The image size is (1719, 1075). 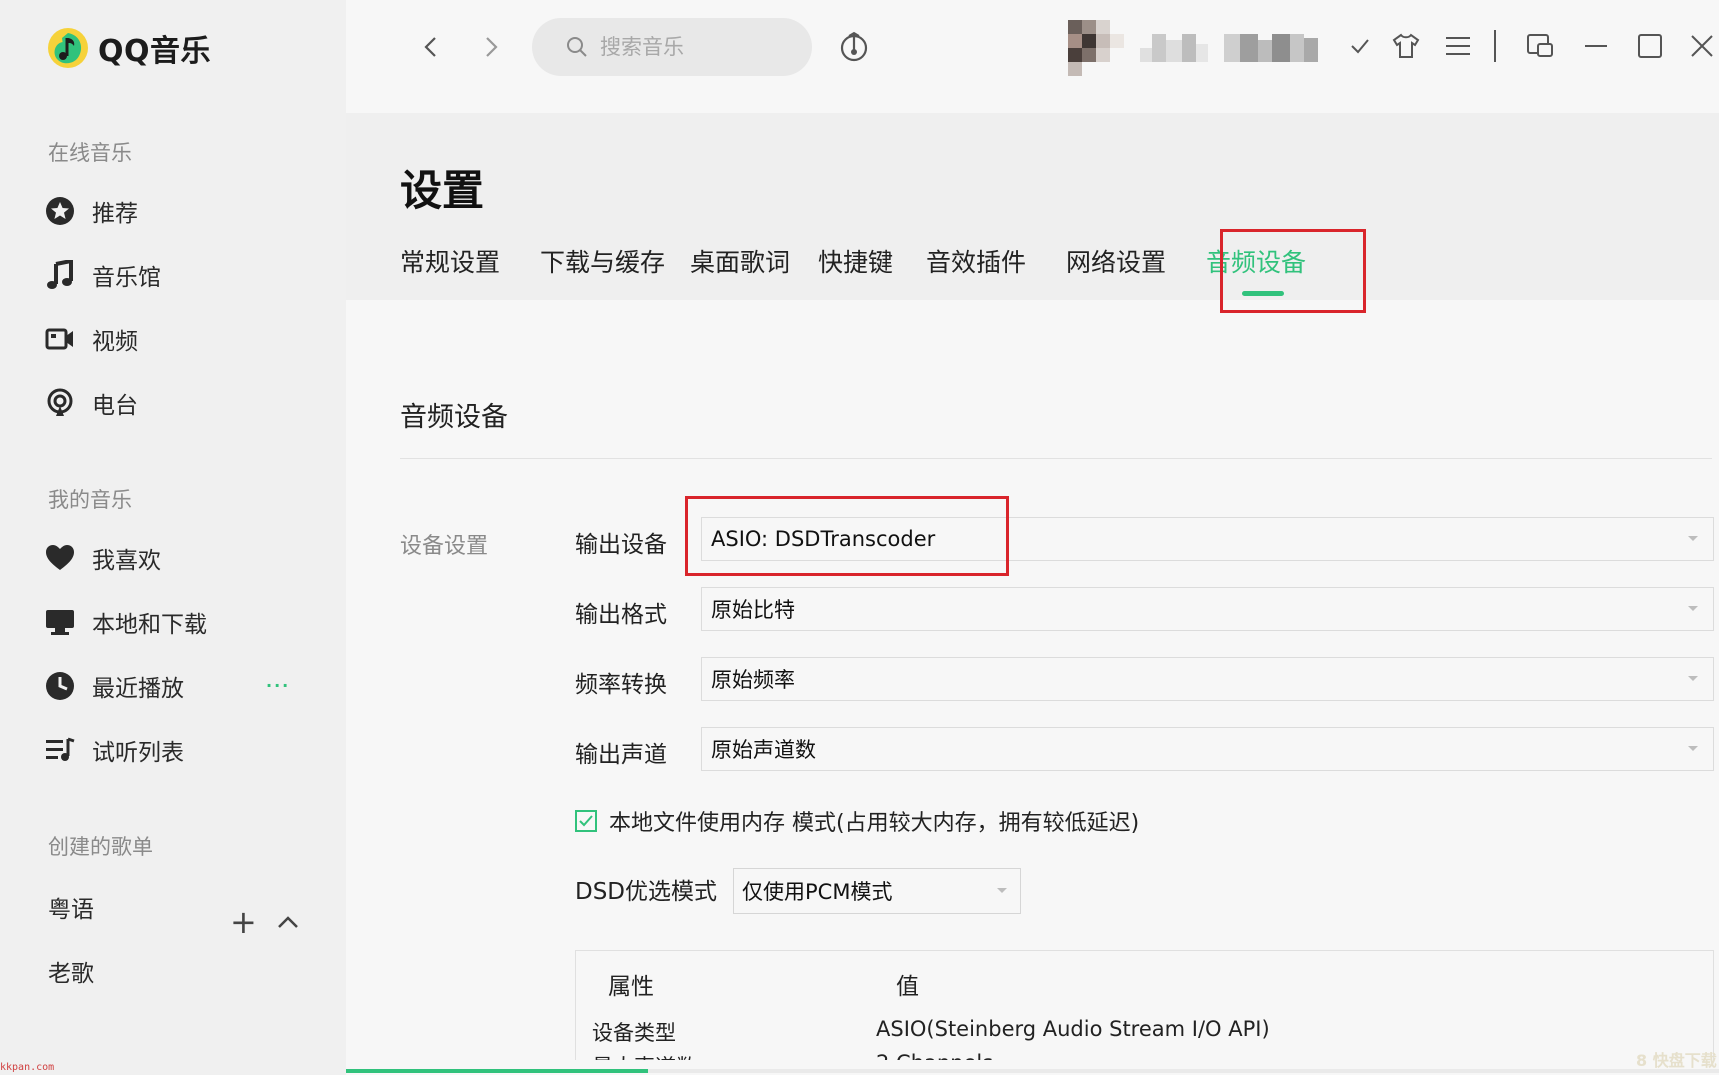 What do you see at coordinates (1032, 1071) in the screenshot?
I see `playback-progress-bar` at bounding box center [1032, 1071].